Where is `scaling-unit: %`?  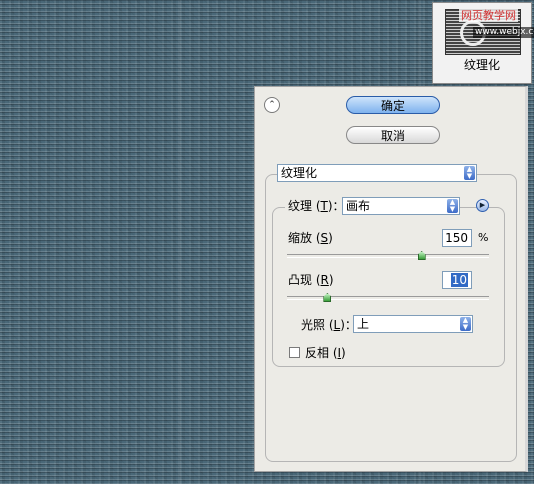
scaling-unit: % is located at coordinates (483, 237).